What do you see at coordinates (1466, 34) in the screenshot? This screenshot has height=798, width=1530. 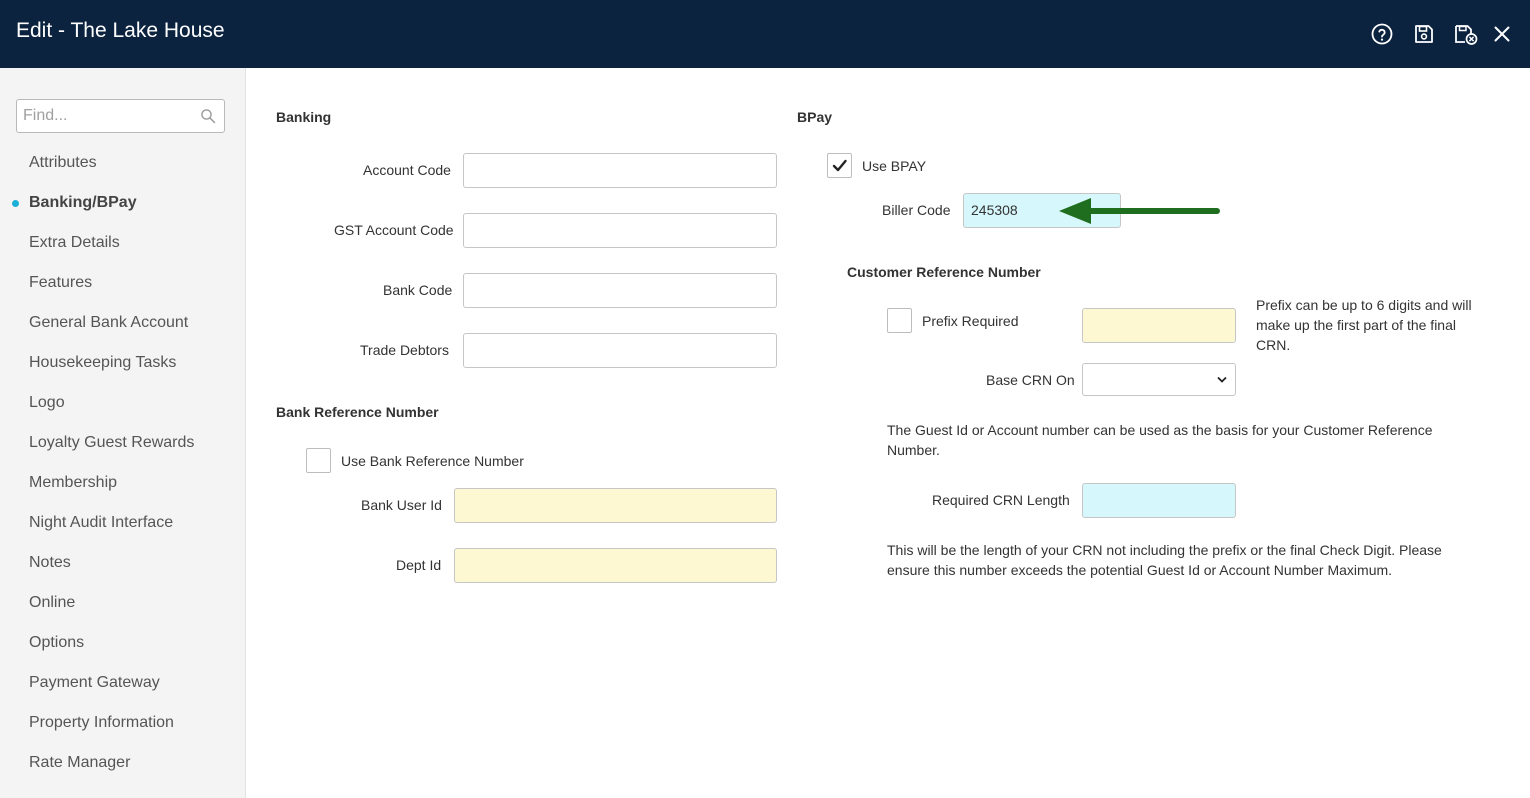 I see `save-close-icon` at bounding box center [1466, 34].